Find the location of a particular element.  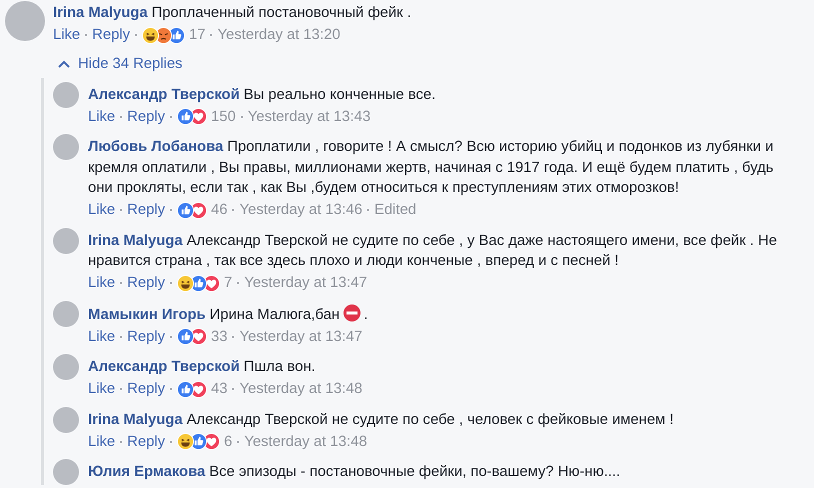

no-entry-icon is located at coordinates (351, 313).